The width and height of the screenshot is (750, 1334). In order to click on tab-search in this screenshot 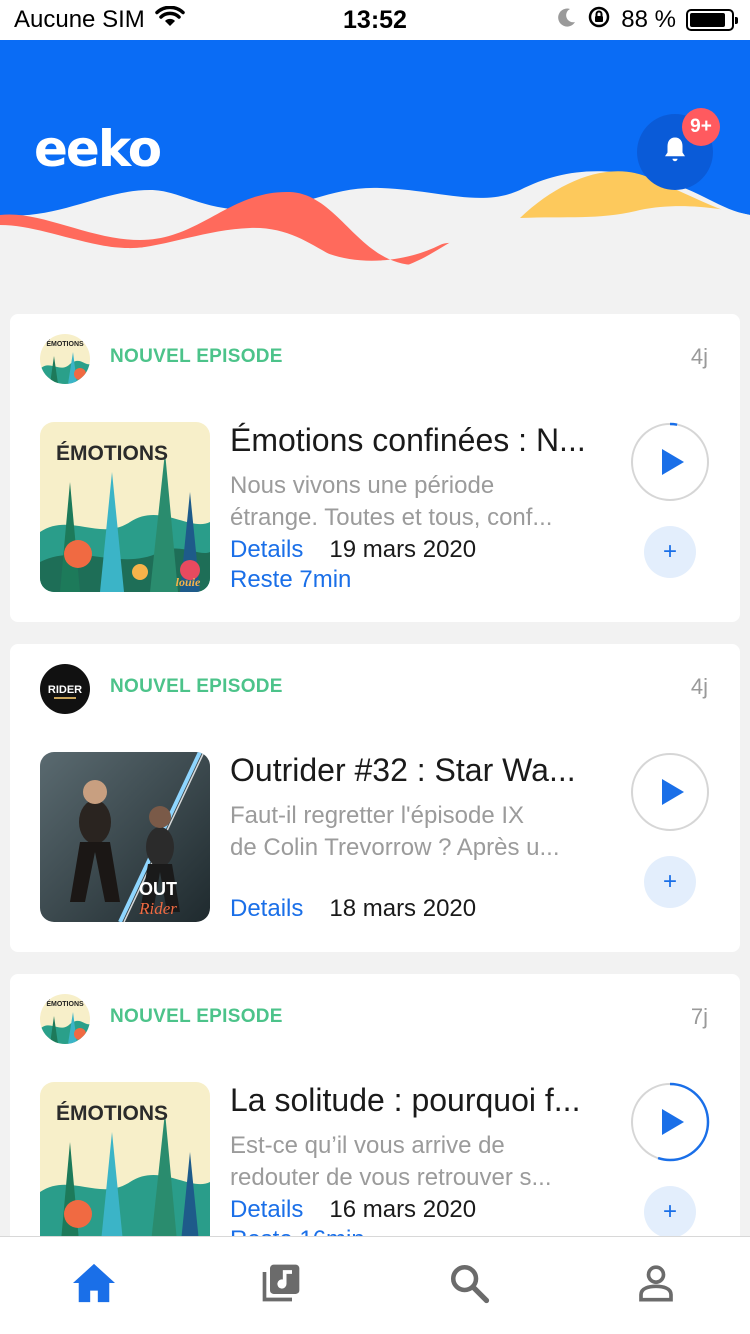, I will do `click(469, 1285)`.